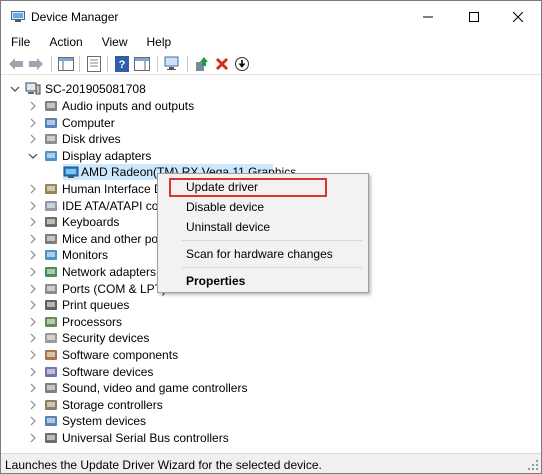 This screenshot has height=474, width=542. I want to click on disk-drive-icon, so click(51, 139).